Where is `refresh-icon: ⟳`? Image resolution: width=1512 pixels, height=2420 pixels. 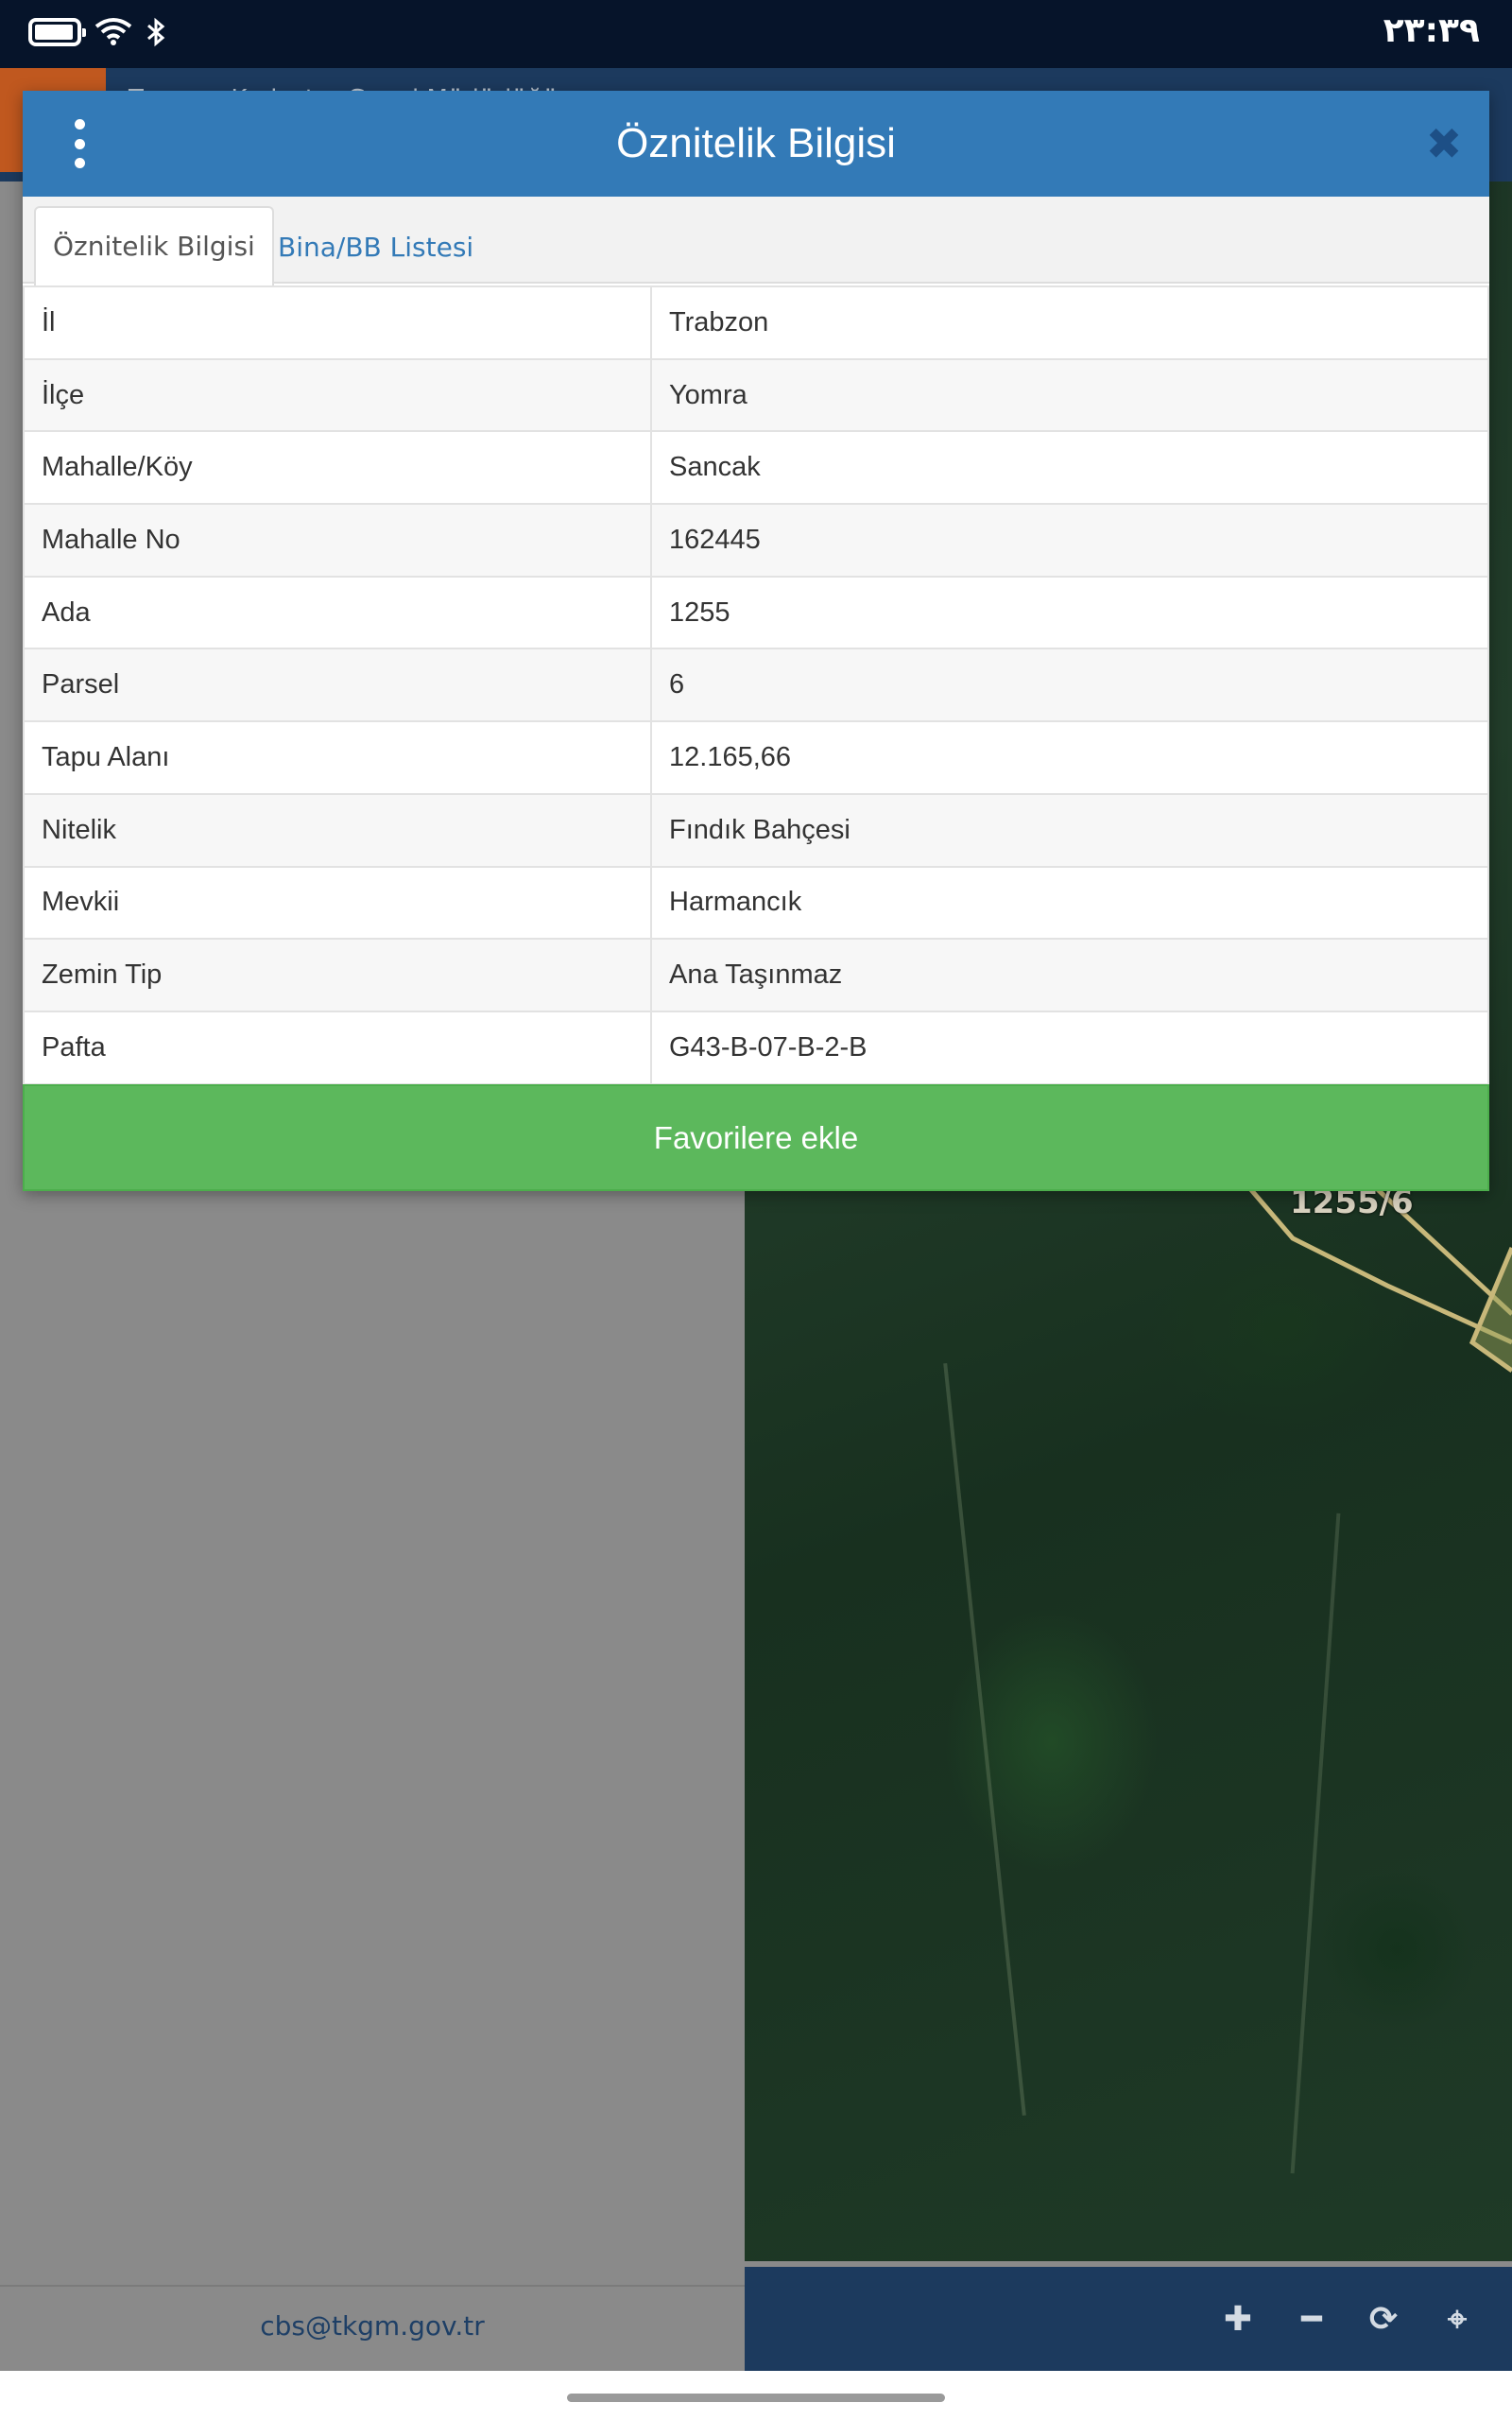
refresh-icon: ⟳ is located at coordinates (1383, 2320).